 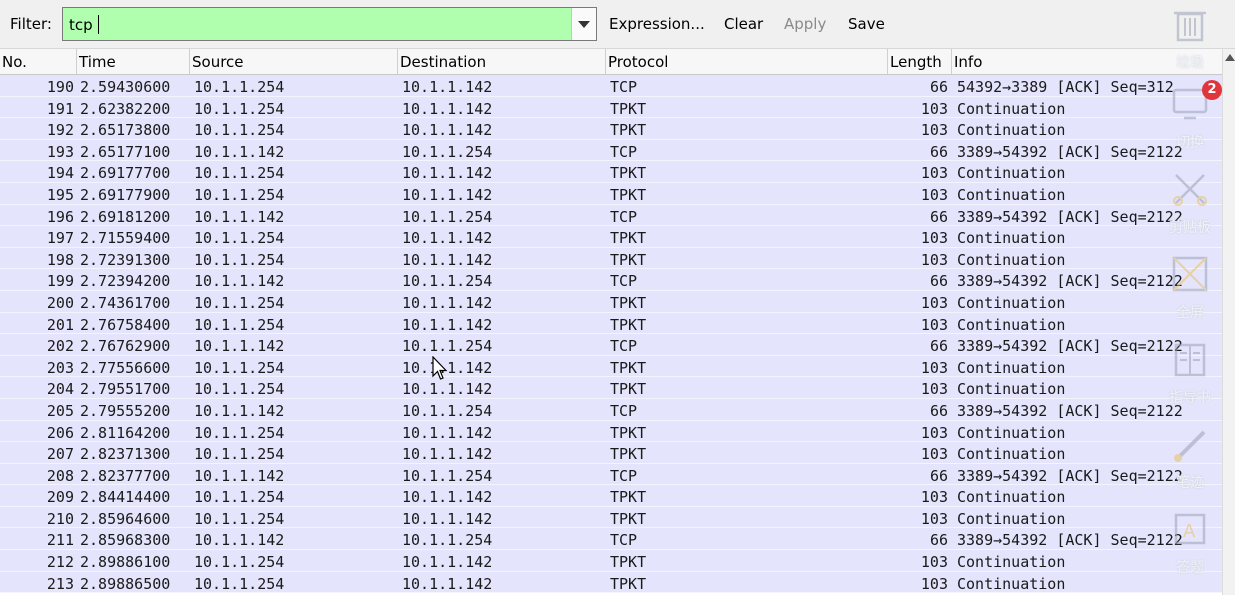 I want to click on column-header-source: Source, so click(x=294, y=61).